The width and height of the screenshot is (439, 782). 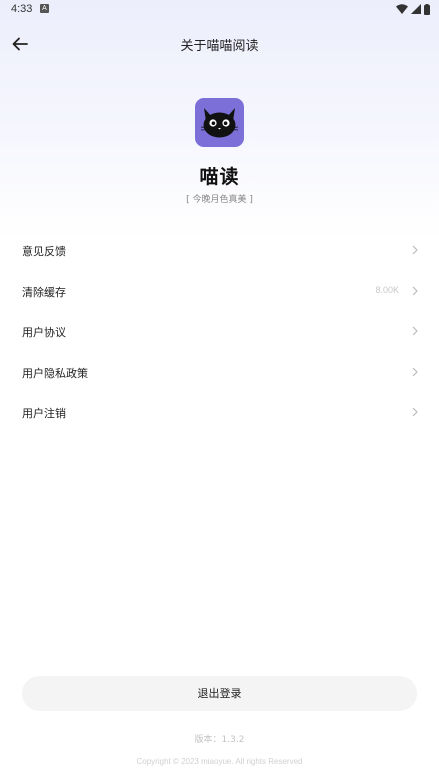 I want to click on status-icons, so click(x=413, y=9).